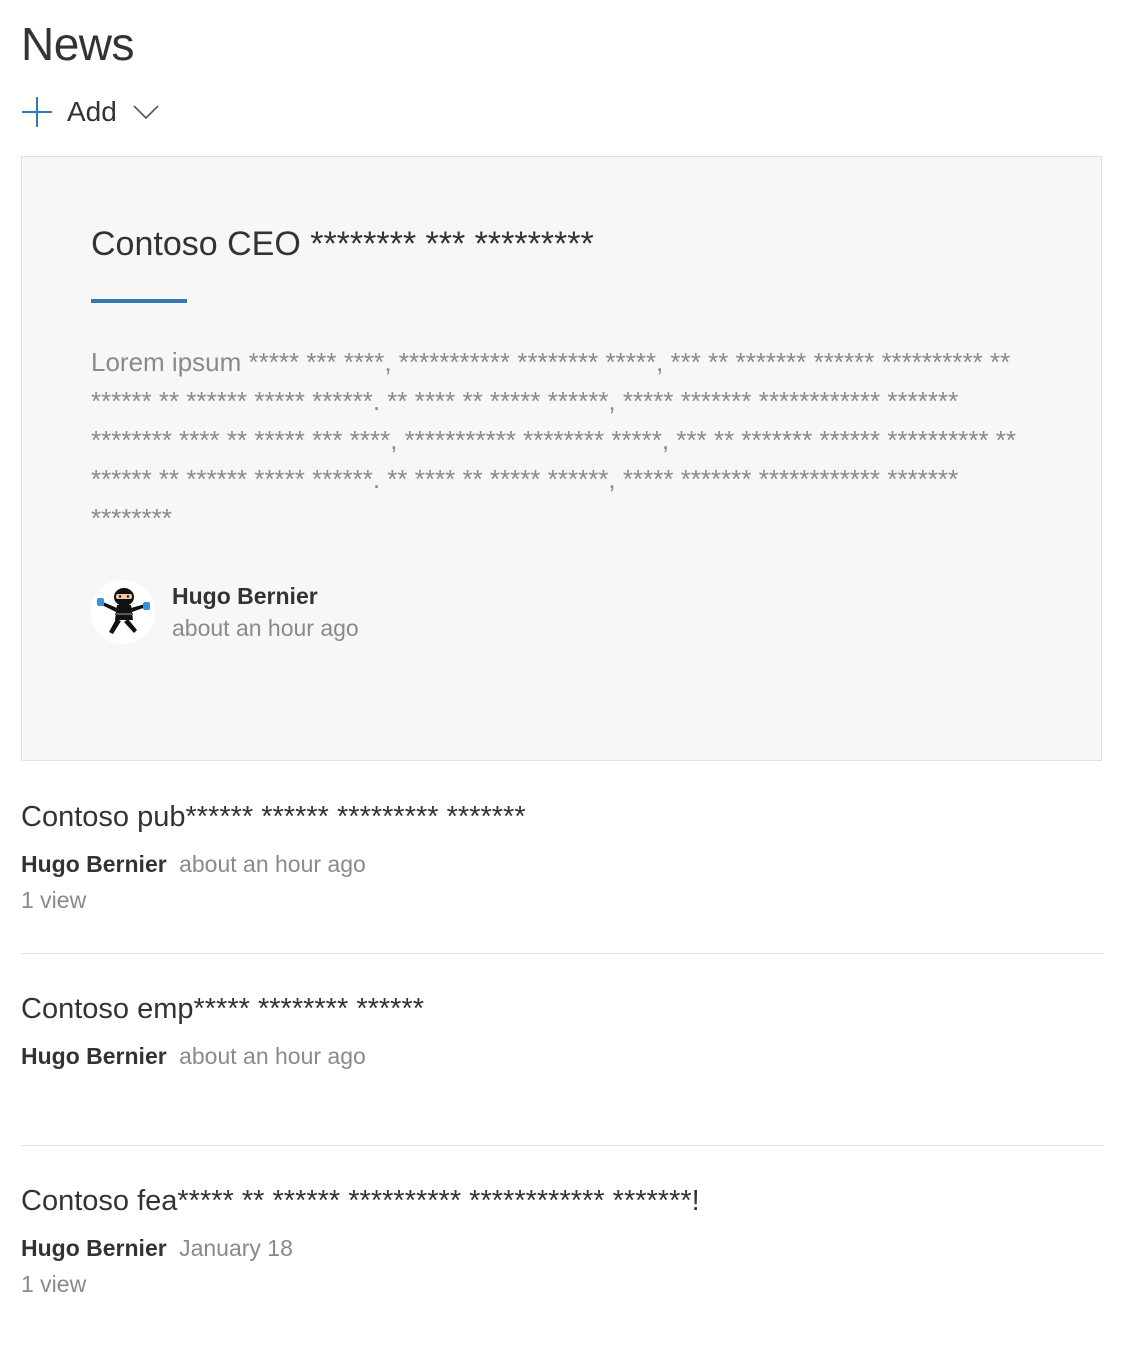  Describe the element at coordinates (123, 612) in the screenshot. I see `avatar` at that location.